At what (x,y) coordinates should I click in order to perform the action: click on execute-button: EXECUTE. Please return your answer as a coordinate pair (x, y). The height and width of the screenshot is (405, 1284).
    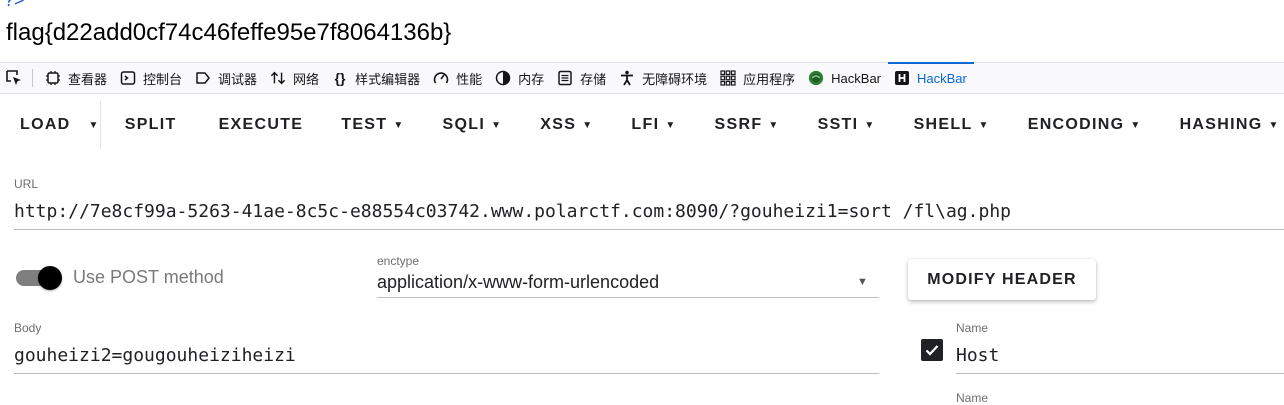
    Looking at the image, I should click on (259, 125).